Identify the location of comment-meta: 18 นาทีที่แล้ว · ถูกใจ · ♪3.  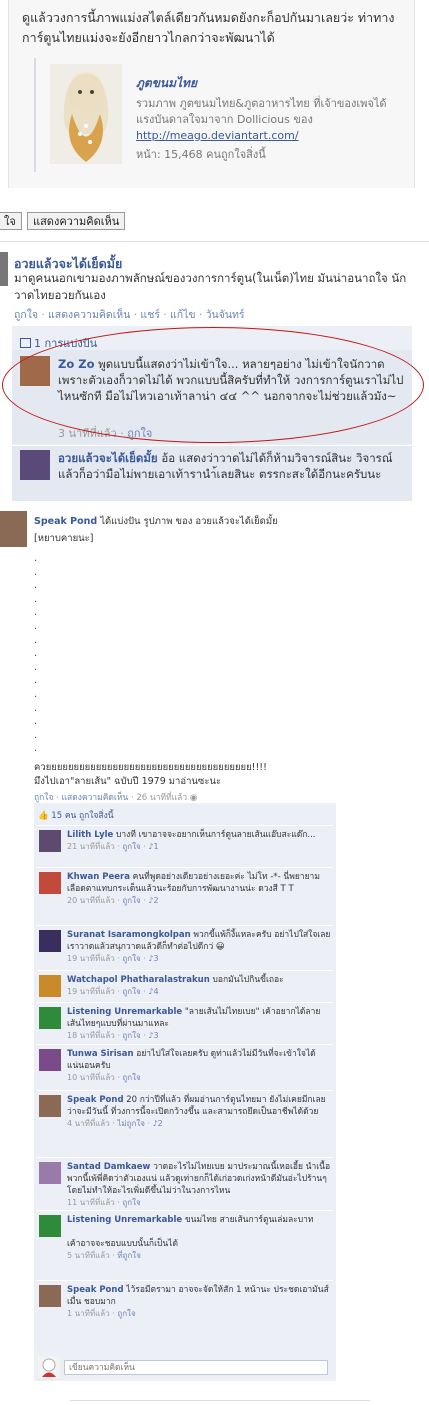
(113, 1035).